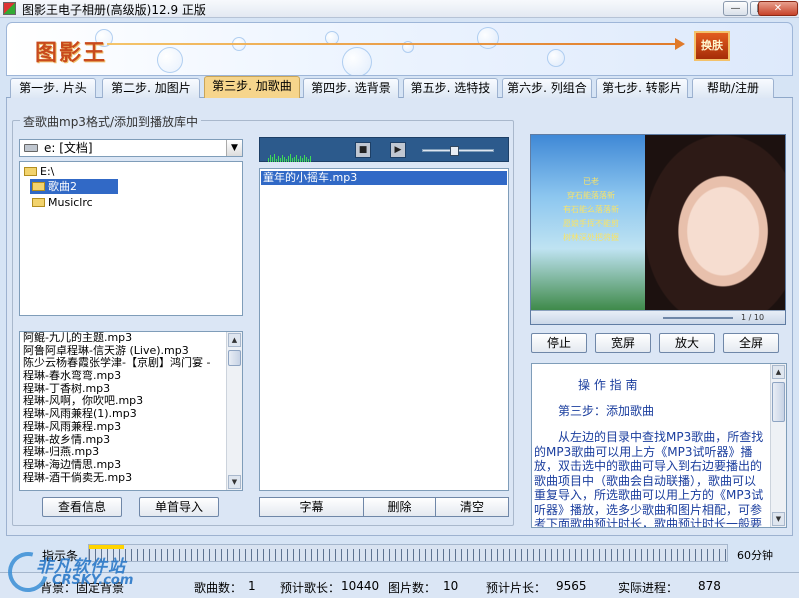  I want to click on clear-button: 清空, so click(472, 507).